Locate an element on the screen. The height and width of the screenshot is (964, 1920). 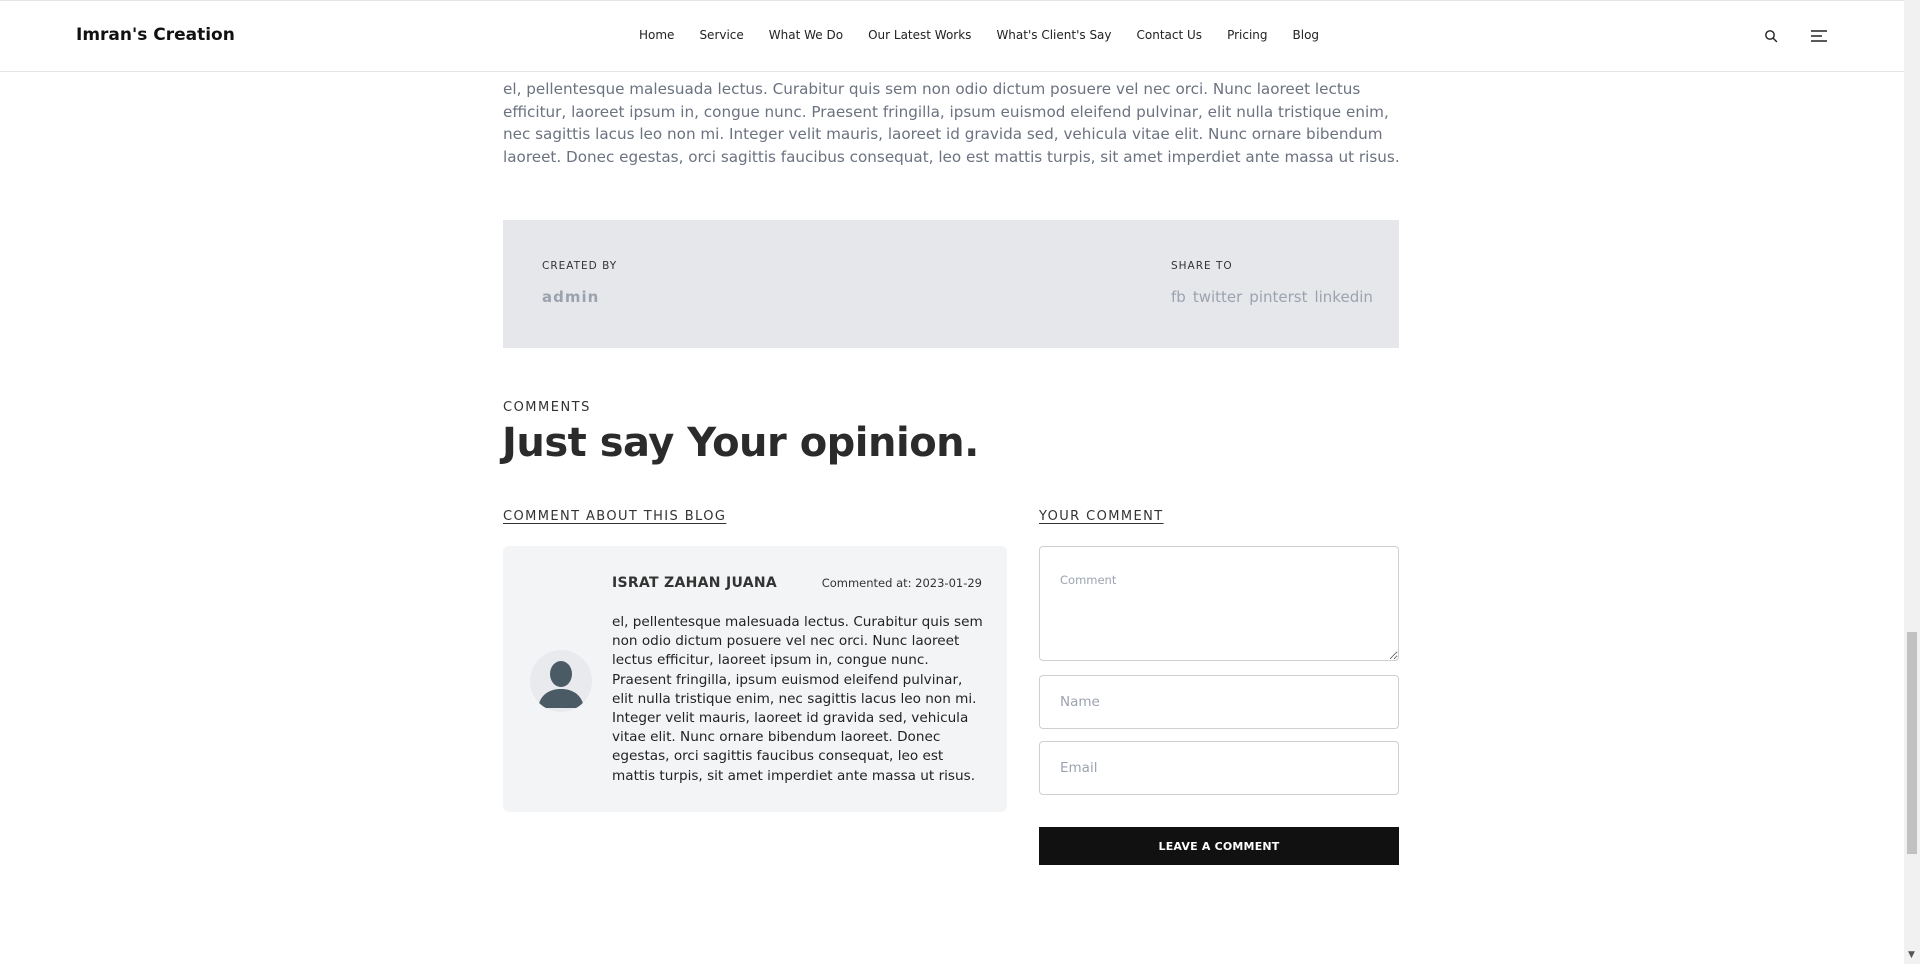
site-logo: Imran's Creation is located at coordinates (155, 35).